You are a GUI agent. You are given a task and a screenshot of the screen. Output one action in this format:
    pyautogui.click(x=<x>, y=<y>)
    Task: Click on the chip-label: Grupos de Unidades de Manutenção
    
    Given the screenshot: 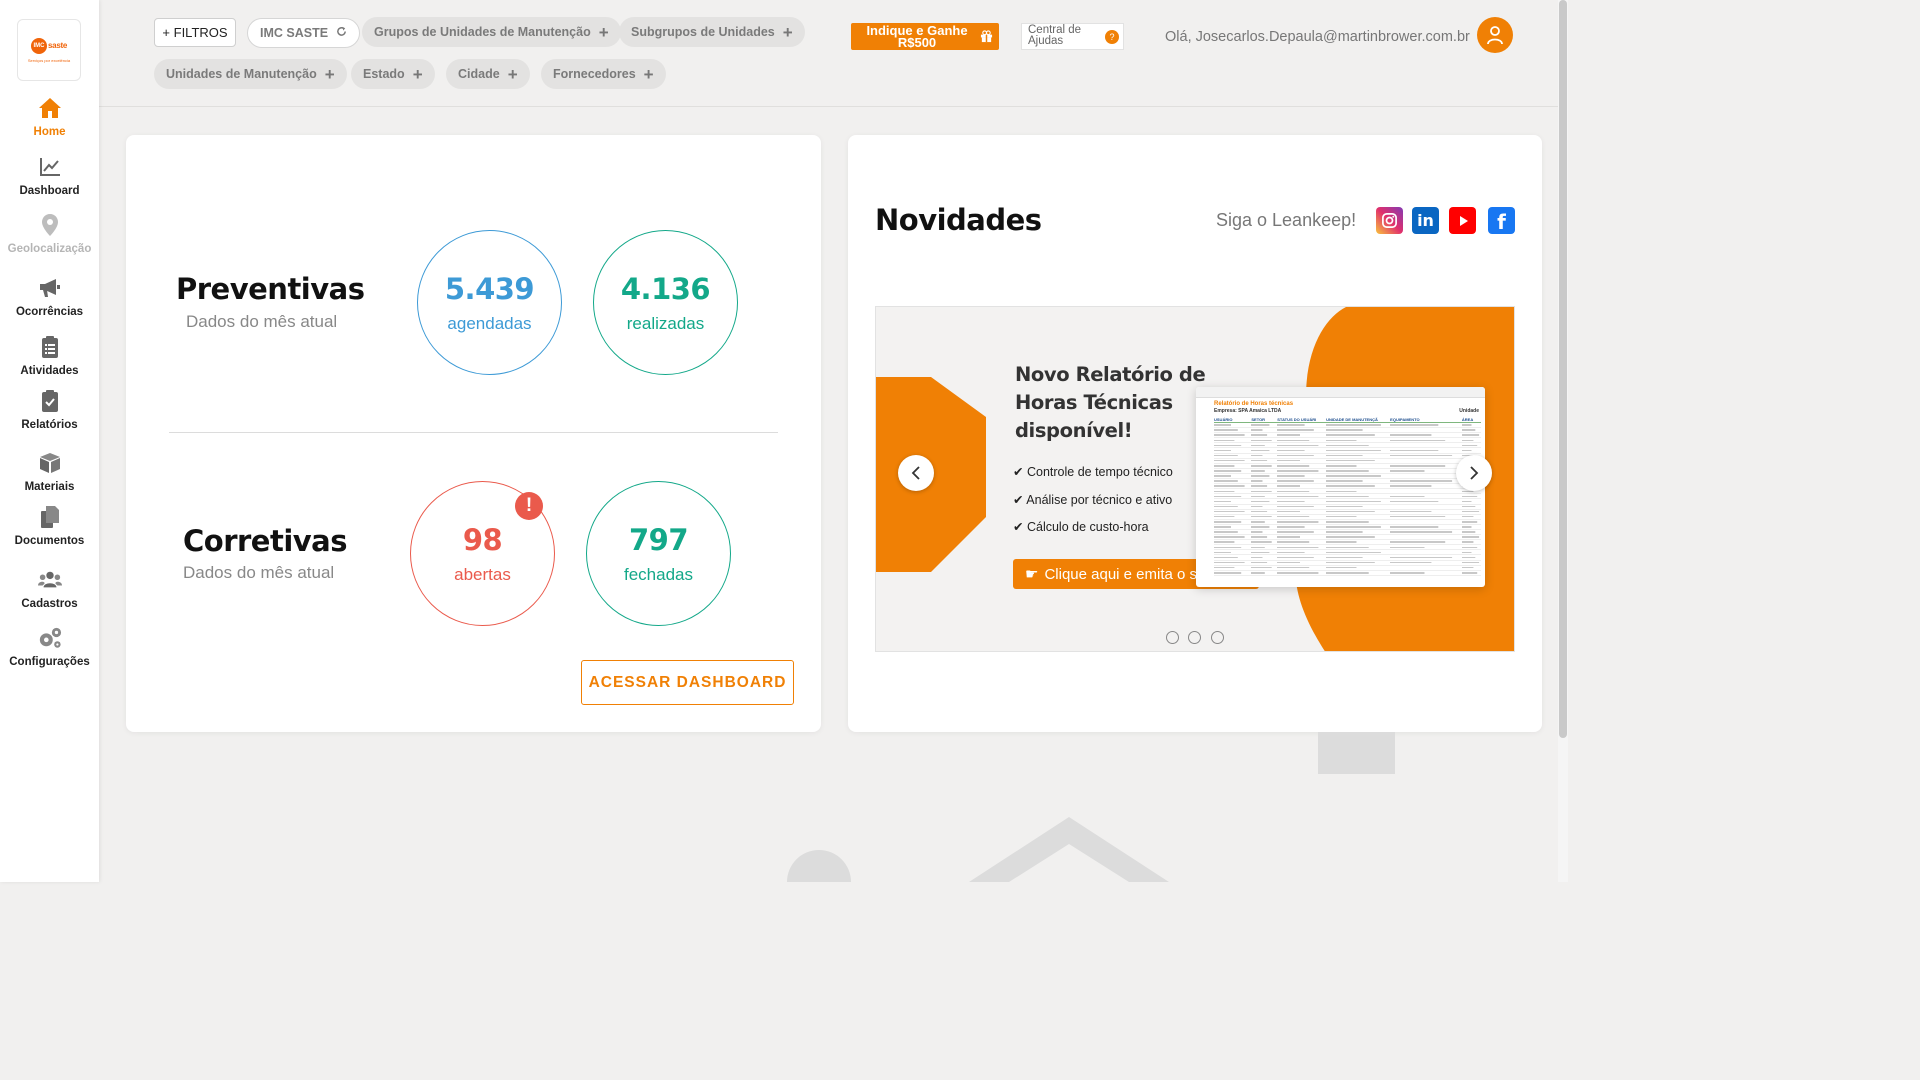 What is the action you would take?
    pyautogui.click(x=482, y=32)
    